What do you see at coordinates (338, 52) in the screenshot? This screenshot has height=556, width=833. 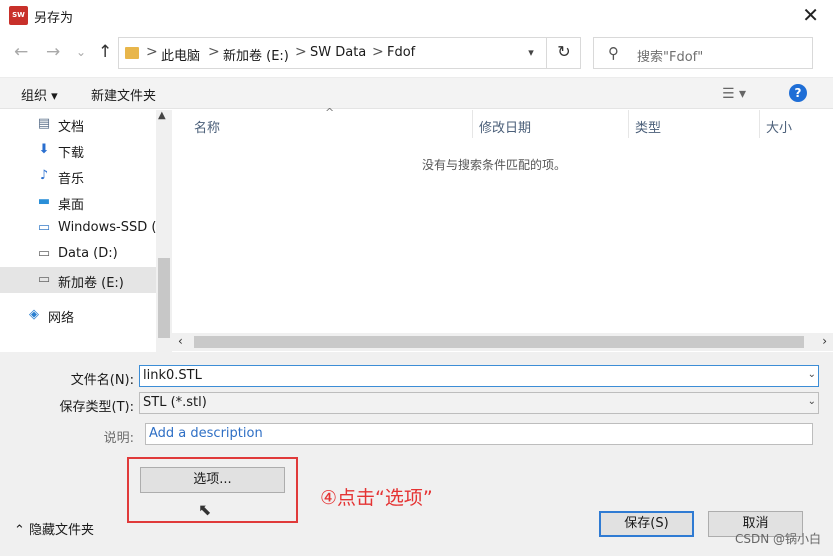 I see `breadcrumb-sw-data: SW Data` at bounding box center [338, 52].